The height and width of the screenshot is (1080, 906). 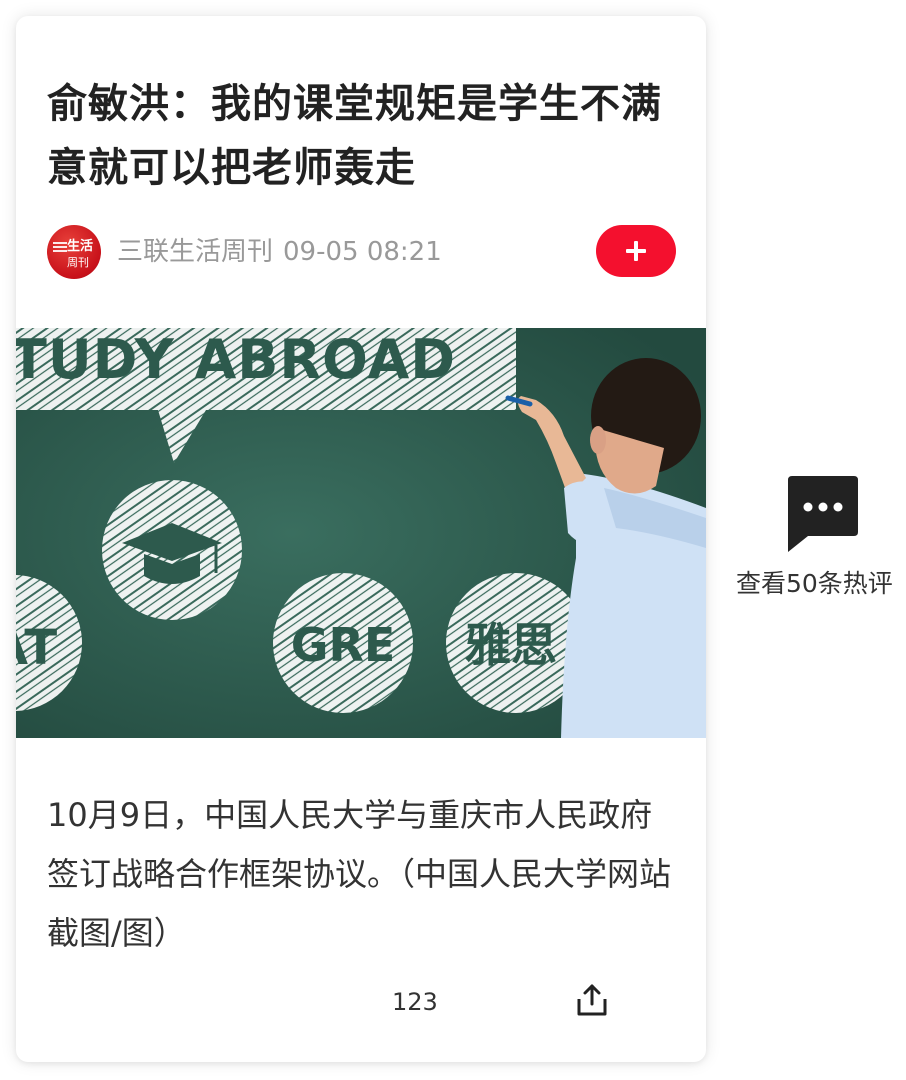 I want to click on source-logo-icon: 生活 周刊, so click(x=73, y=253).